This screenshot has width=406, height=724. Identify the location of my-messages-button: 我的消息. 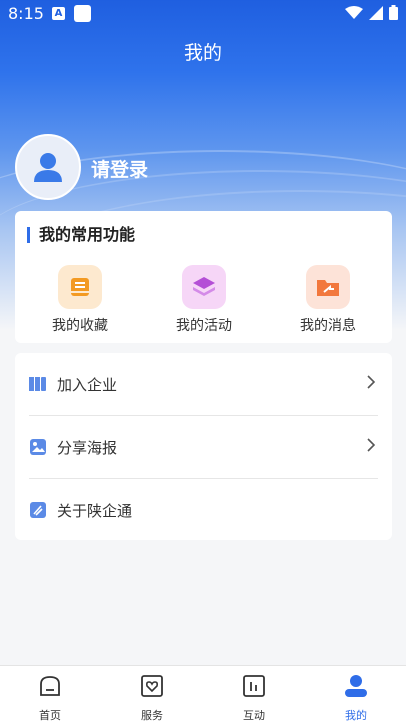
(328, 300).